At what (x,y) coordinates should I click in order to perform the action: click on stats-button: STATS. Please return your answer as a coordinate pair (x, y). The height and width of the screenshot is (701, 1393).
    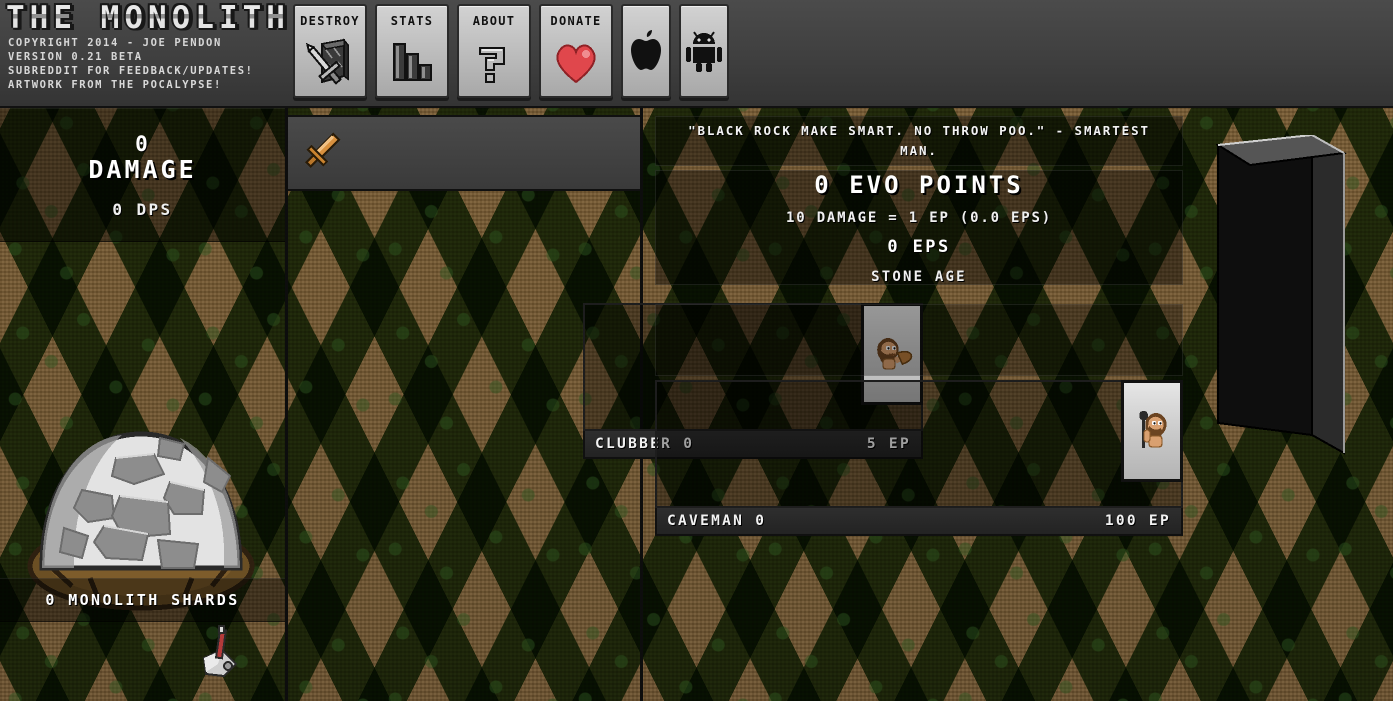
    Looking at the image, I should click on (412, 51).